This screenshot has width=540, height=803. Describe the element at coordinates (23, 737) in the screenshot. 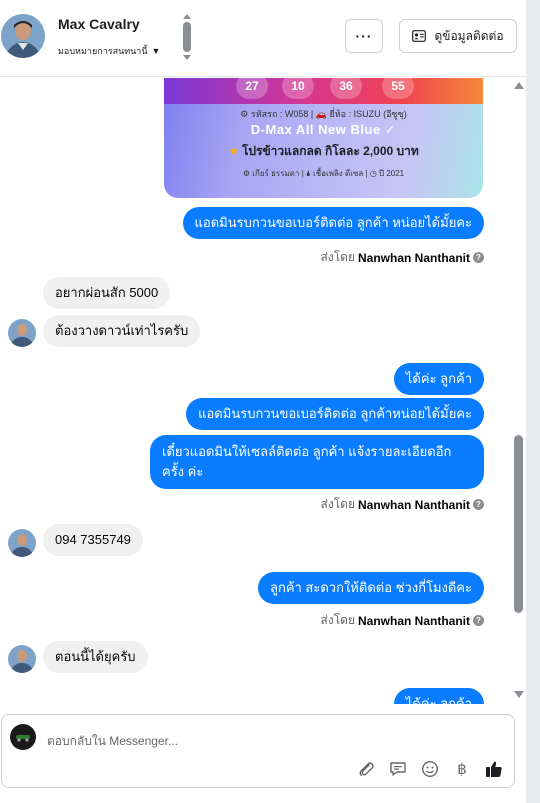

I see `page-avatar` at that location.